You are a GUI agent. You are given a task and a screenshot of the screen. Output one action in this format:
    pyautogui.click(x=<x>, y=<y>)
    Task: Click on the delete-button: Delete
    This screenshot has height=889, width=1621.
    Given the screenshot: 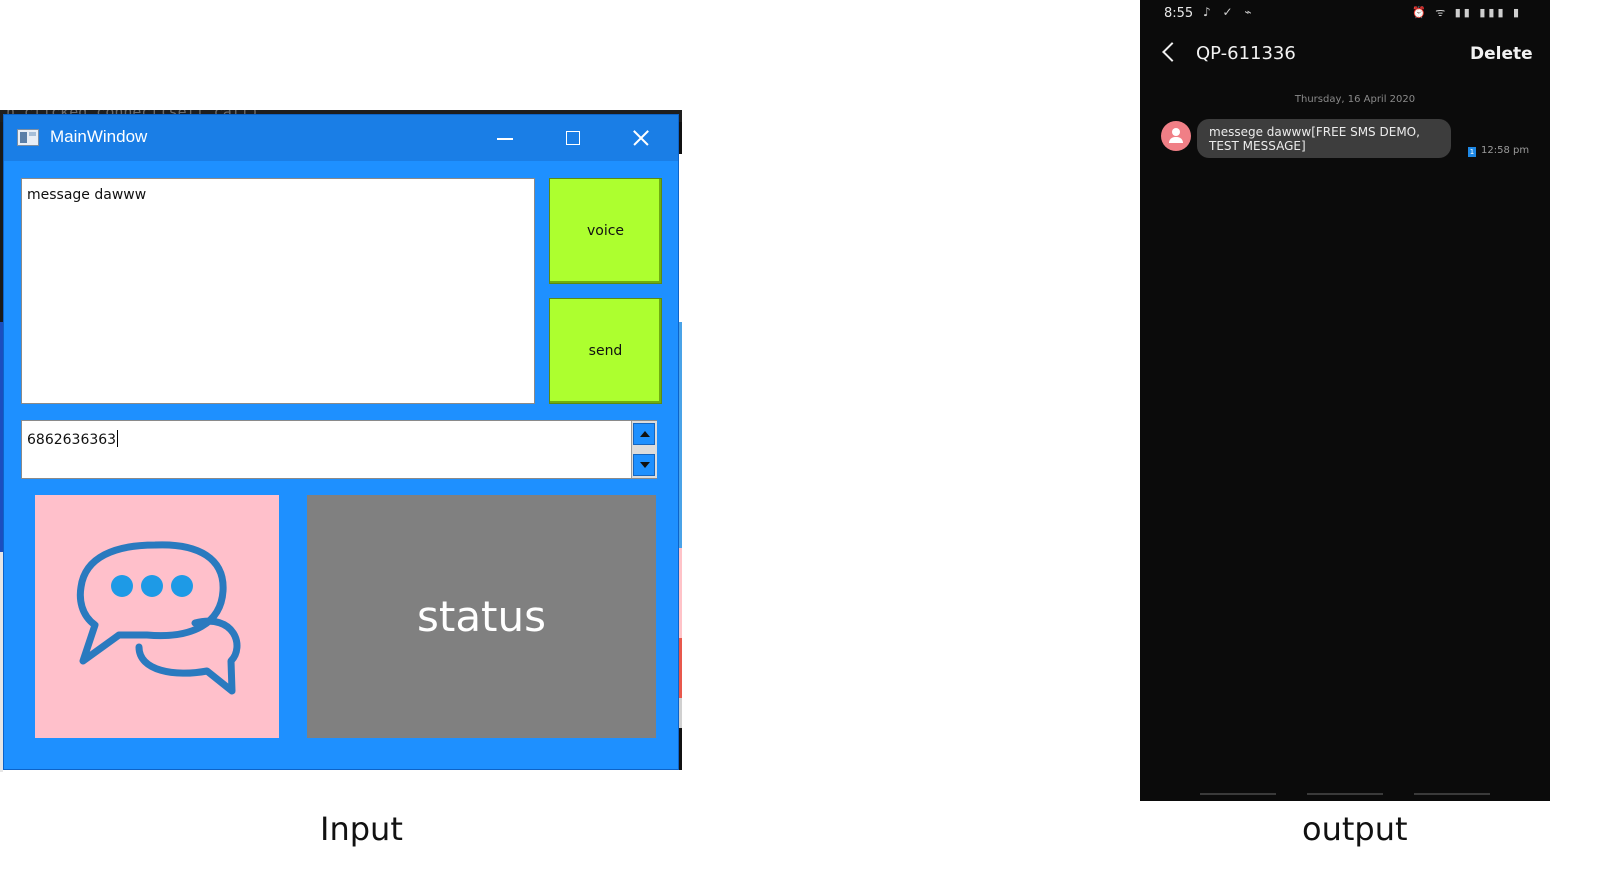 What is the action you would take?
    pyautogui.click(x=1501, y=54)
    